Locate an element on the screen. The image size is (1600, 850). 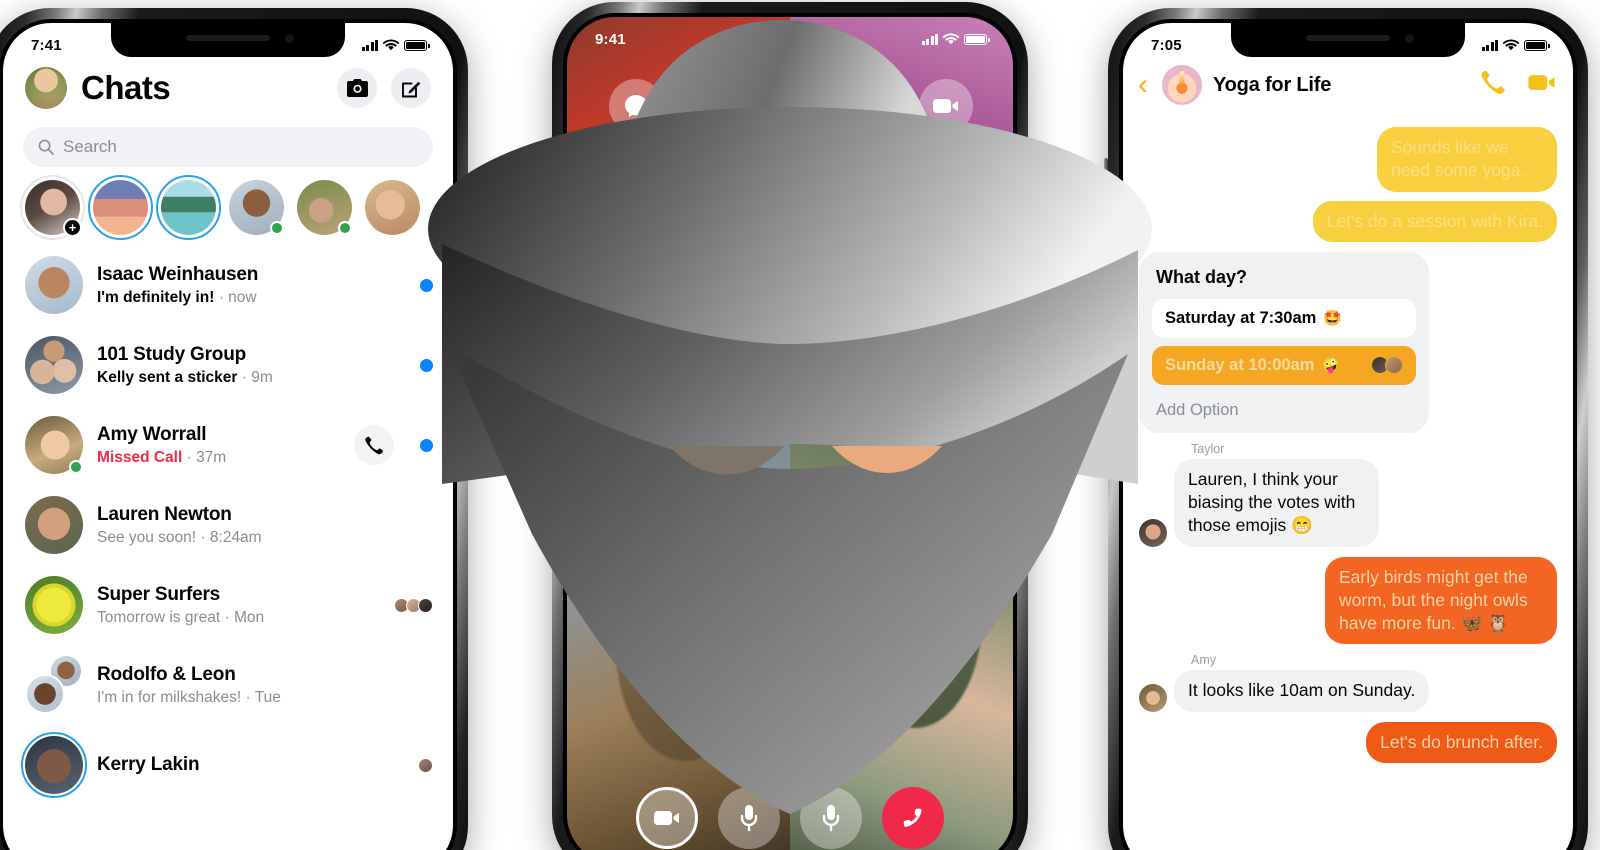
toggle-mic-button is located at coordinates (749, 818).